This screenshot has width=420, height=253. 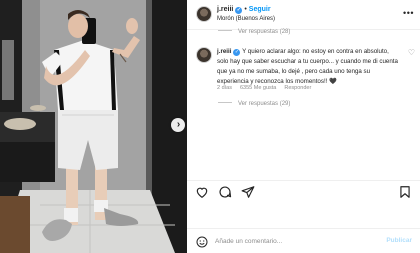 I want to click on comment-username: j.reiii, so click(x=224, y=51).